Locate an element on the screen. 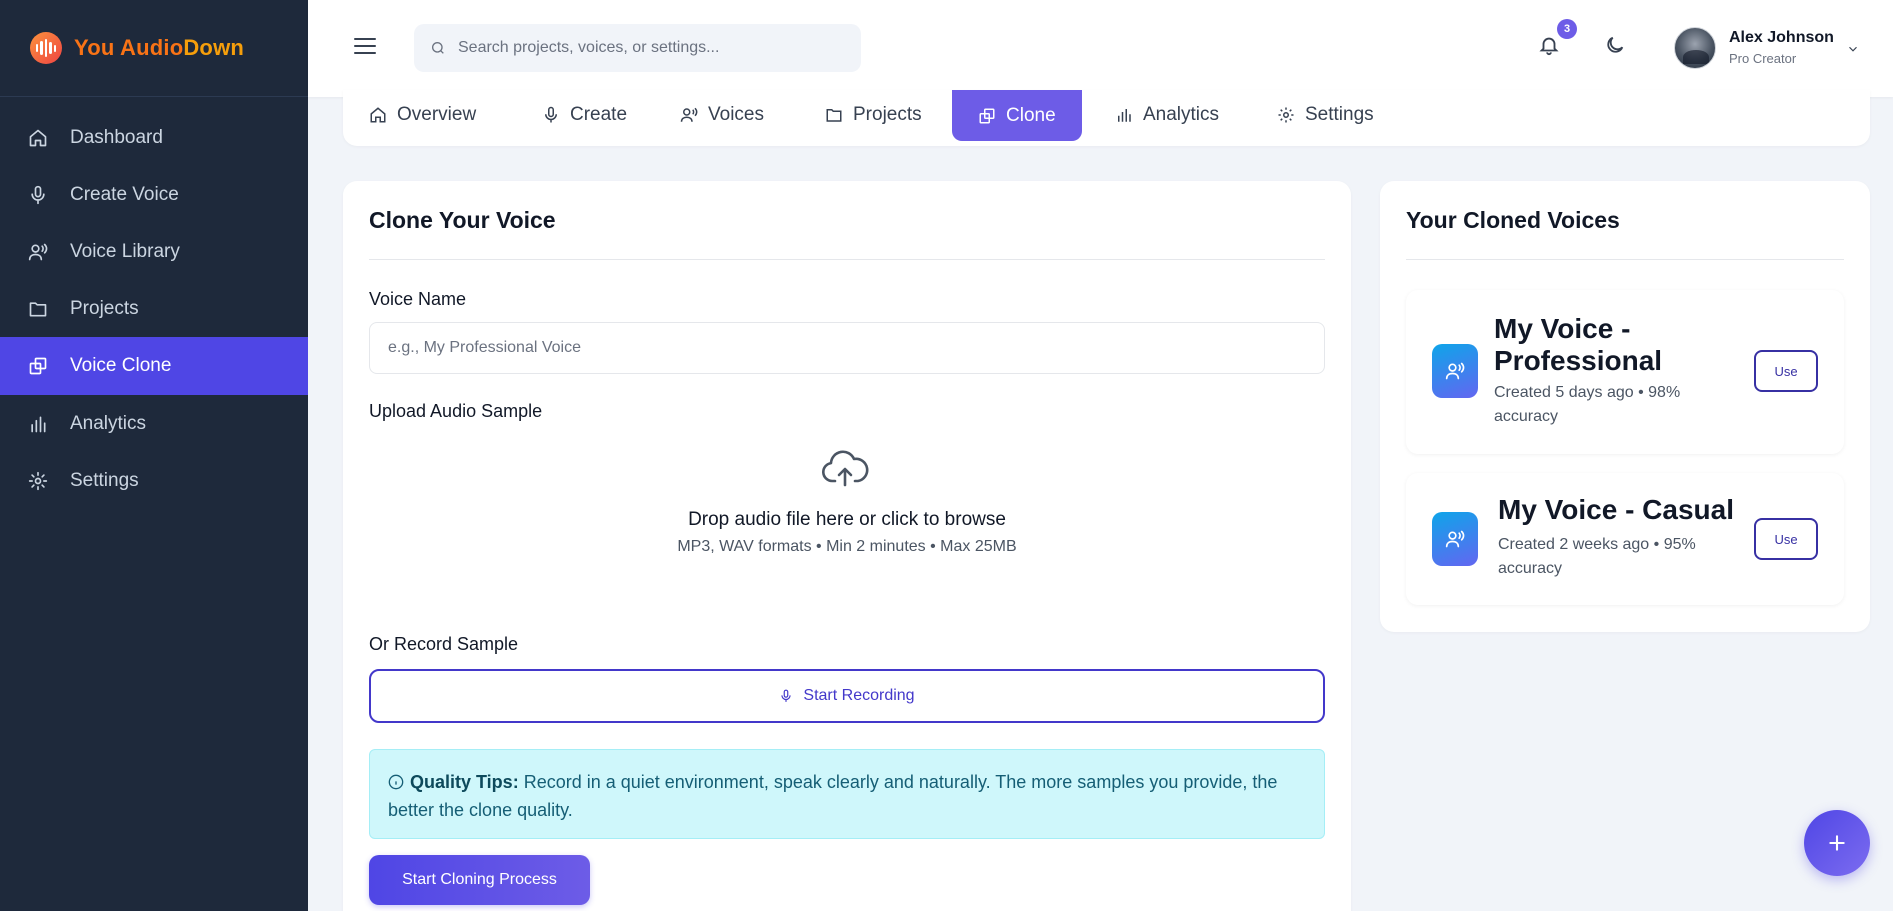  sidebar-item-label: Create Voice is located at coordinates (124, 194).